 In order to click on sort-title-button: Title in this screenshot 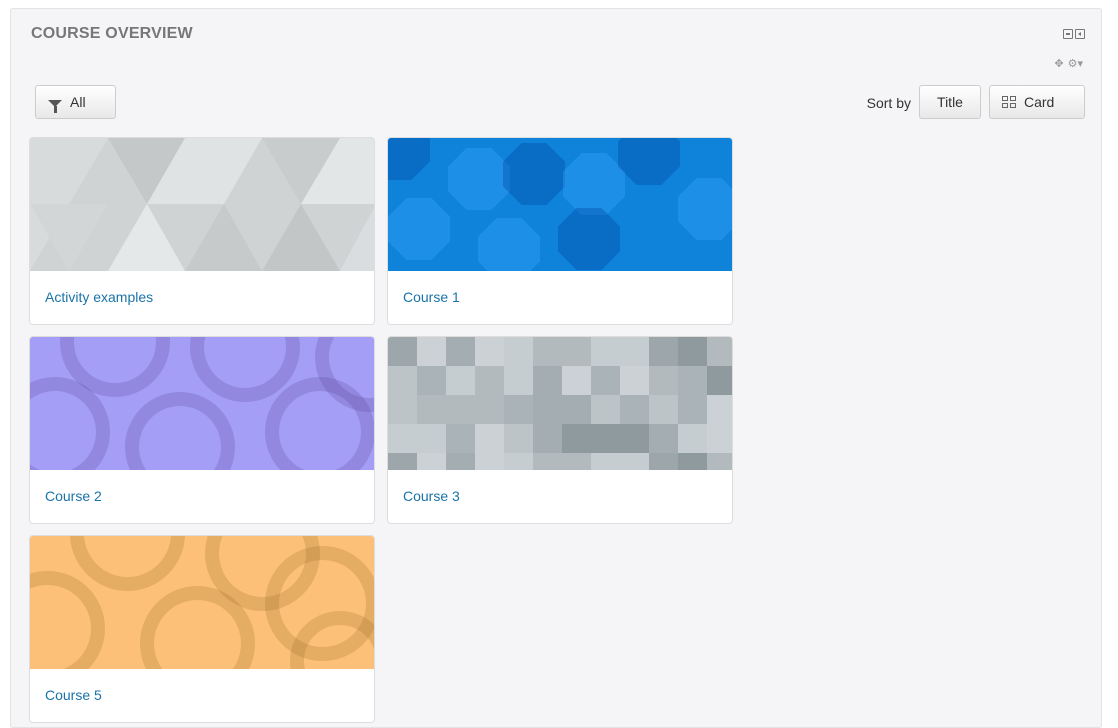, I will do `click(950, 102)`.